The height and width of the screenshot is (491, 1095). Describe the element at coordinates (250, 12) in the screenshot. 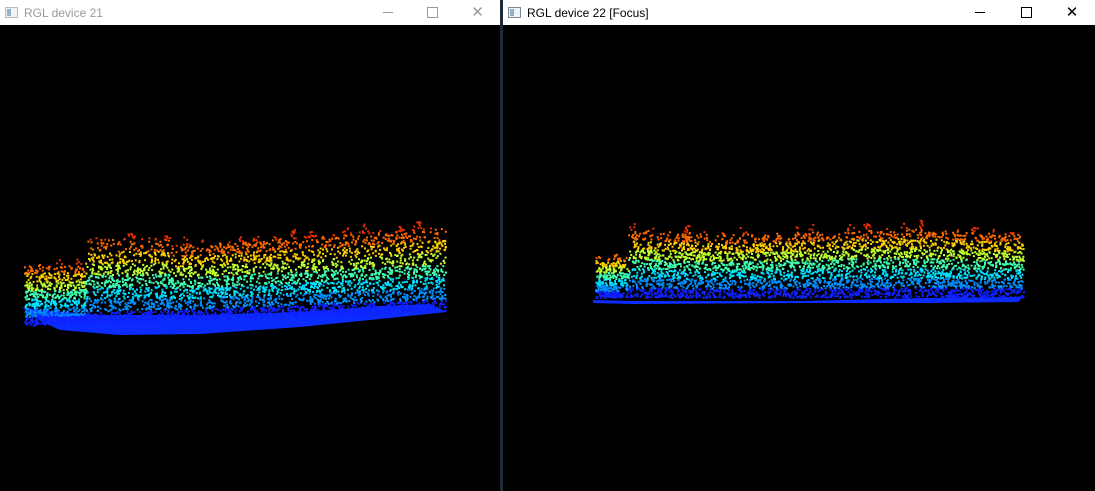

I see `title-bar: RGL device 21 ✕` at that location.